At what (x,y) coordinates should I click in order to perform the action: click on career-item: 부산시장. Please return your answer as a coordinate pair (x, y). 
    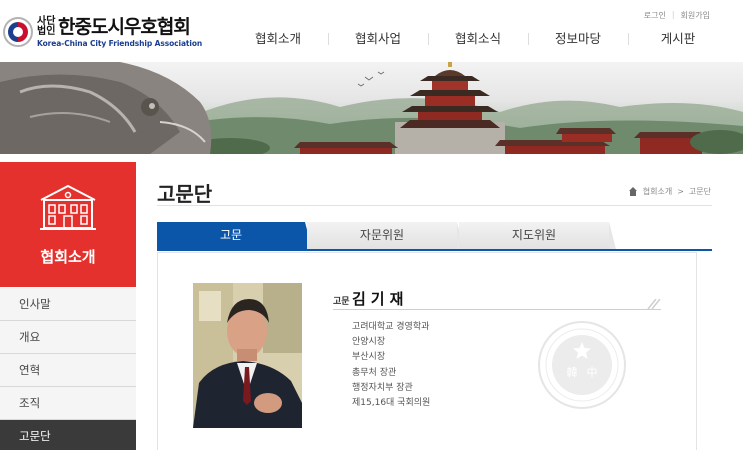
    Looking at the image, I should click on (369, 357).